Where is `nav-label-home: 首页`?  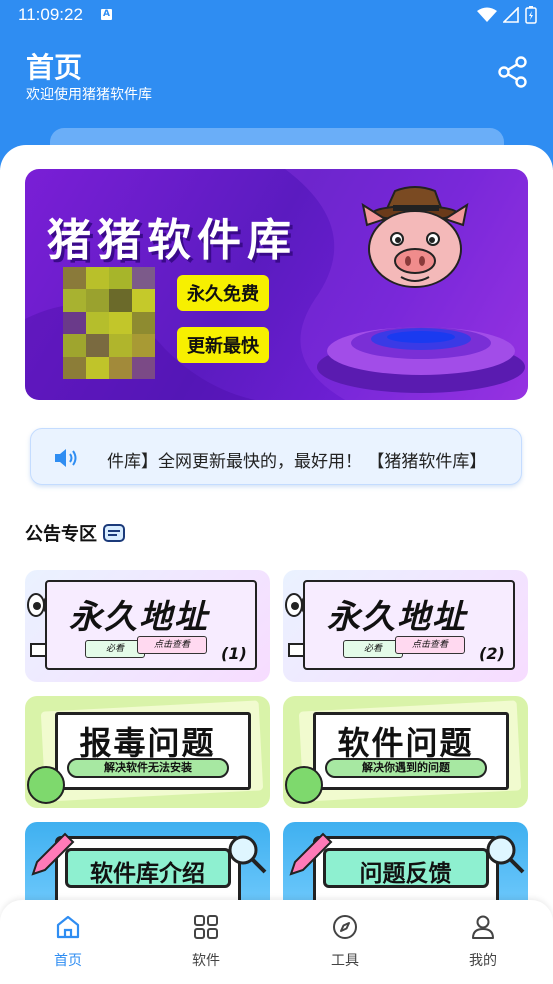 nav-label-home: 首页 is located at coordinates (68, 961).